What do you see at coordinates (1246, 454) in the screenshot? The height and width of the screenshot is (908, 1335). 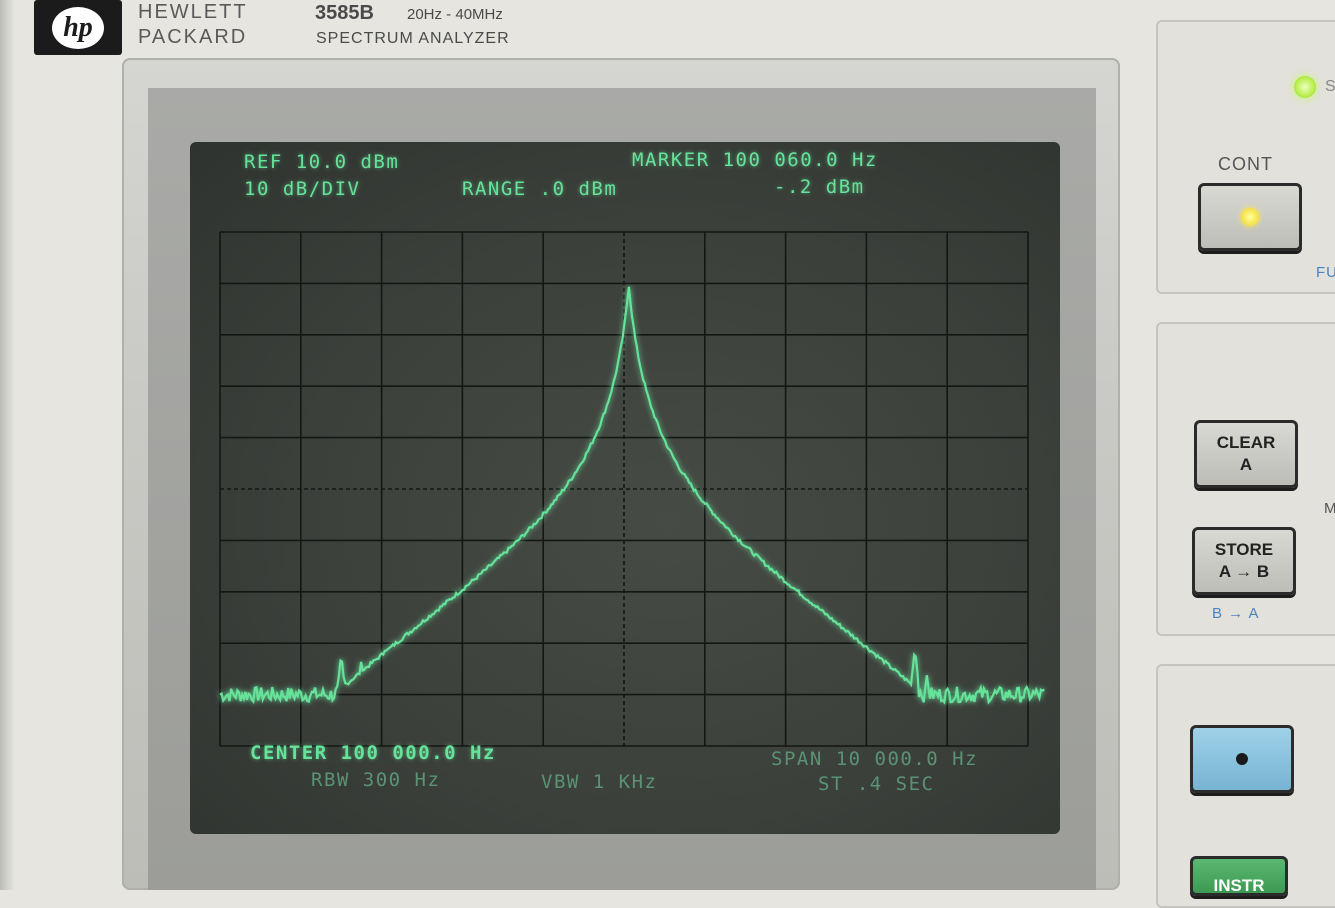 I see `clear-a-button: CLEAR A` at bounding box center [1246, 454].